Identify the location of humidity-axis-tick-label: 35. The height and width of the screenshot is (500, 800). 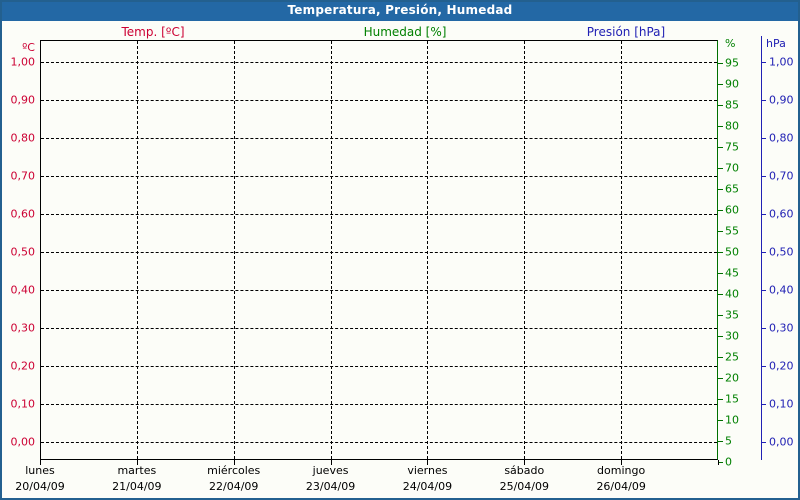
(732, 314).